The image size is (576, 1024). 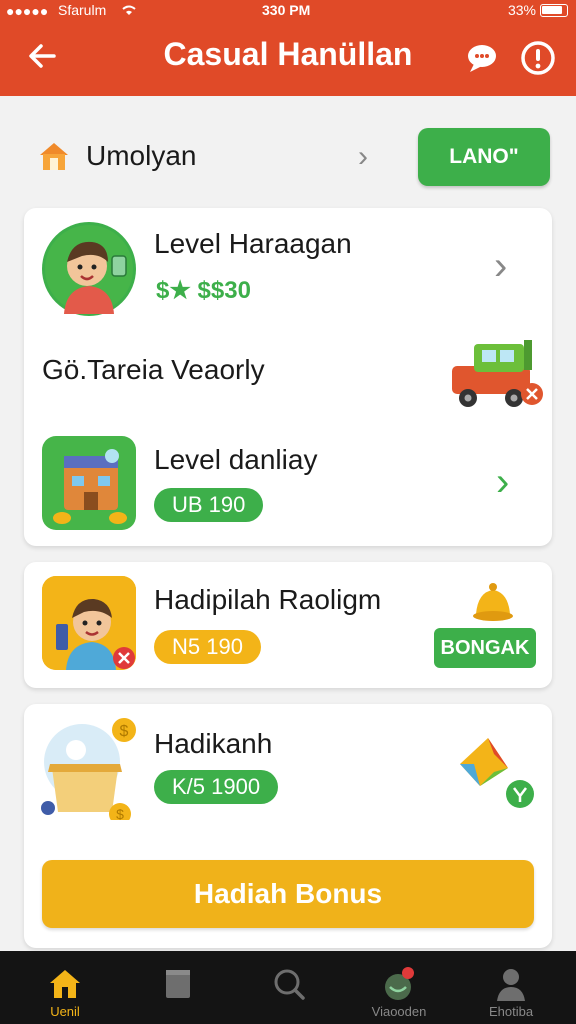 I want to click on tab-rewards: Viaooden, so click(x=399, y=987).